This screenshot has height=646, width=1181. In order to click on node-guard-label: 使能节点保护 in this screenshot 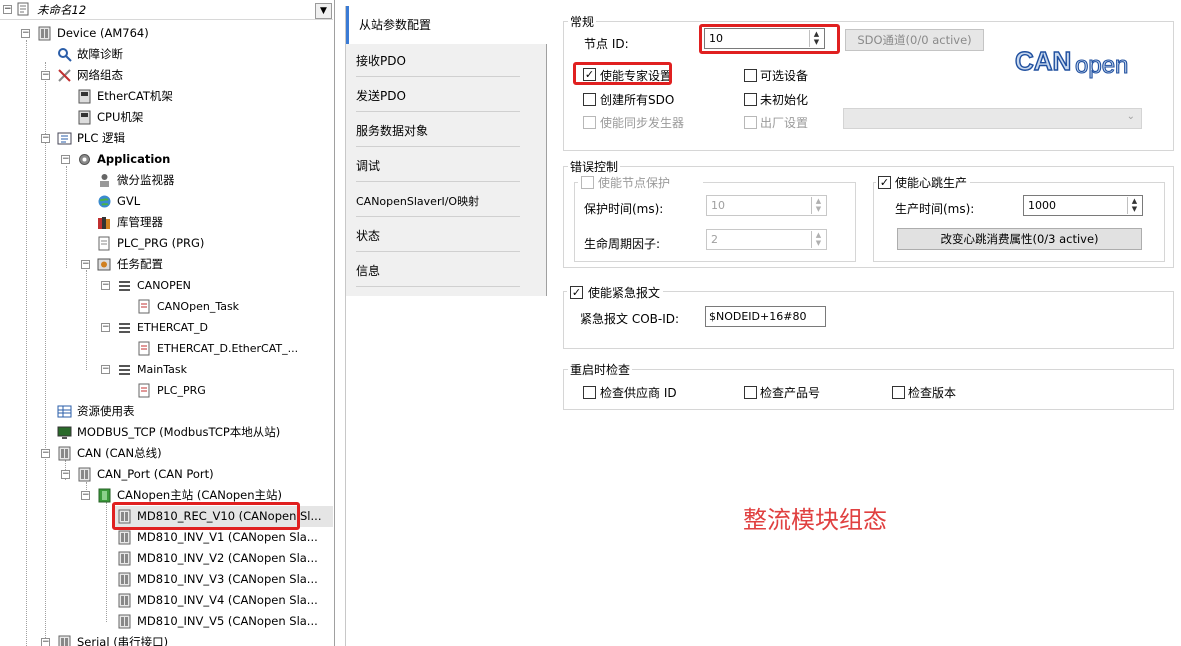, I will do `click(634, 183)`.